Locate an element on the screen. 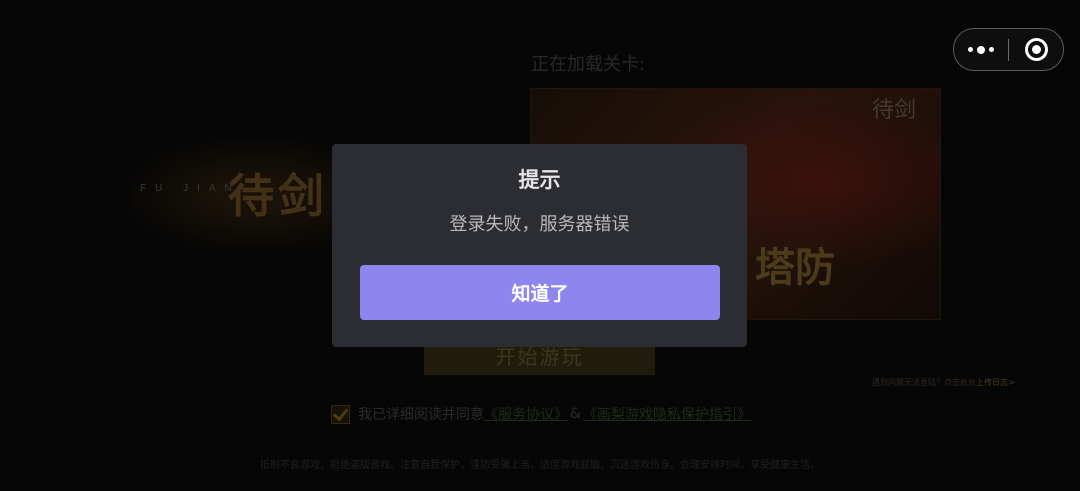 This screenshot has height=491, width=1080. dialog-message: 登录失败，服务器错误 is located at coordinates (539, 224).